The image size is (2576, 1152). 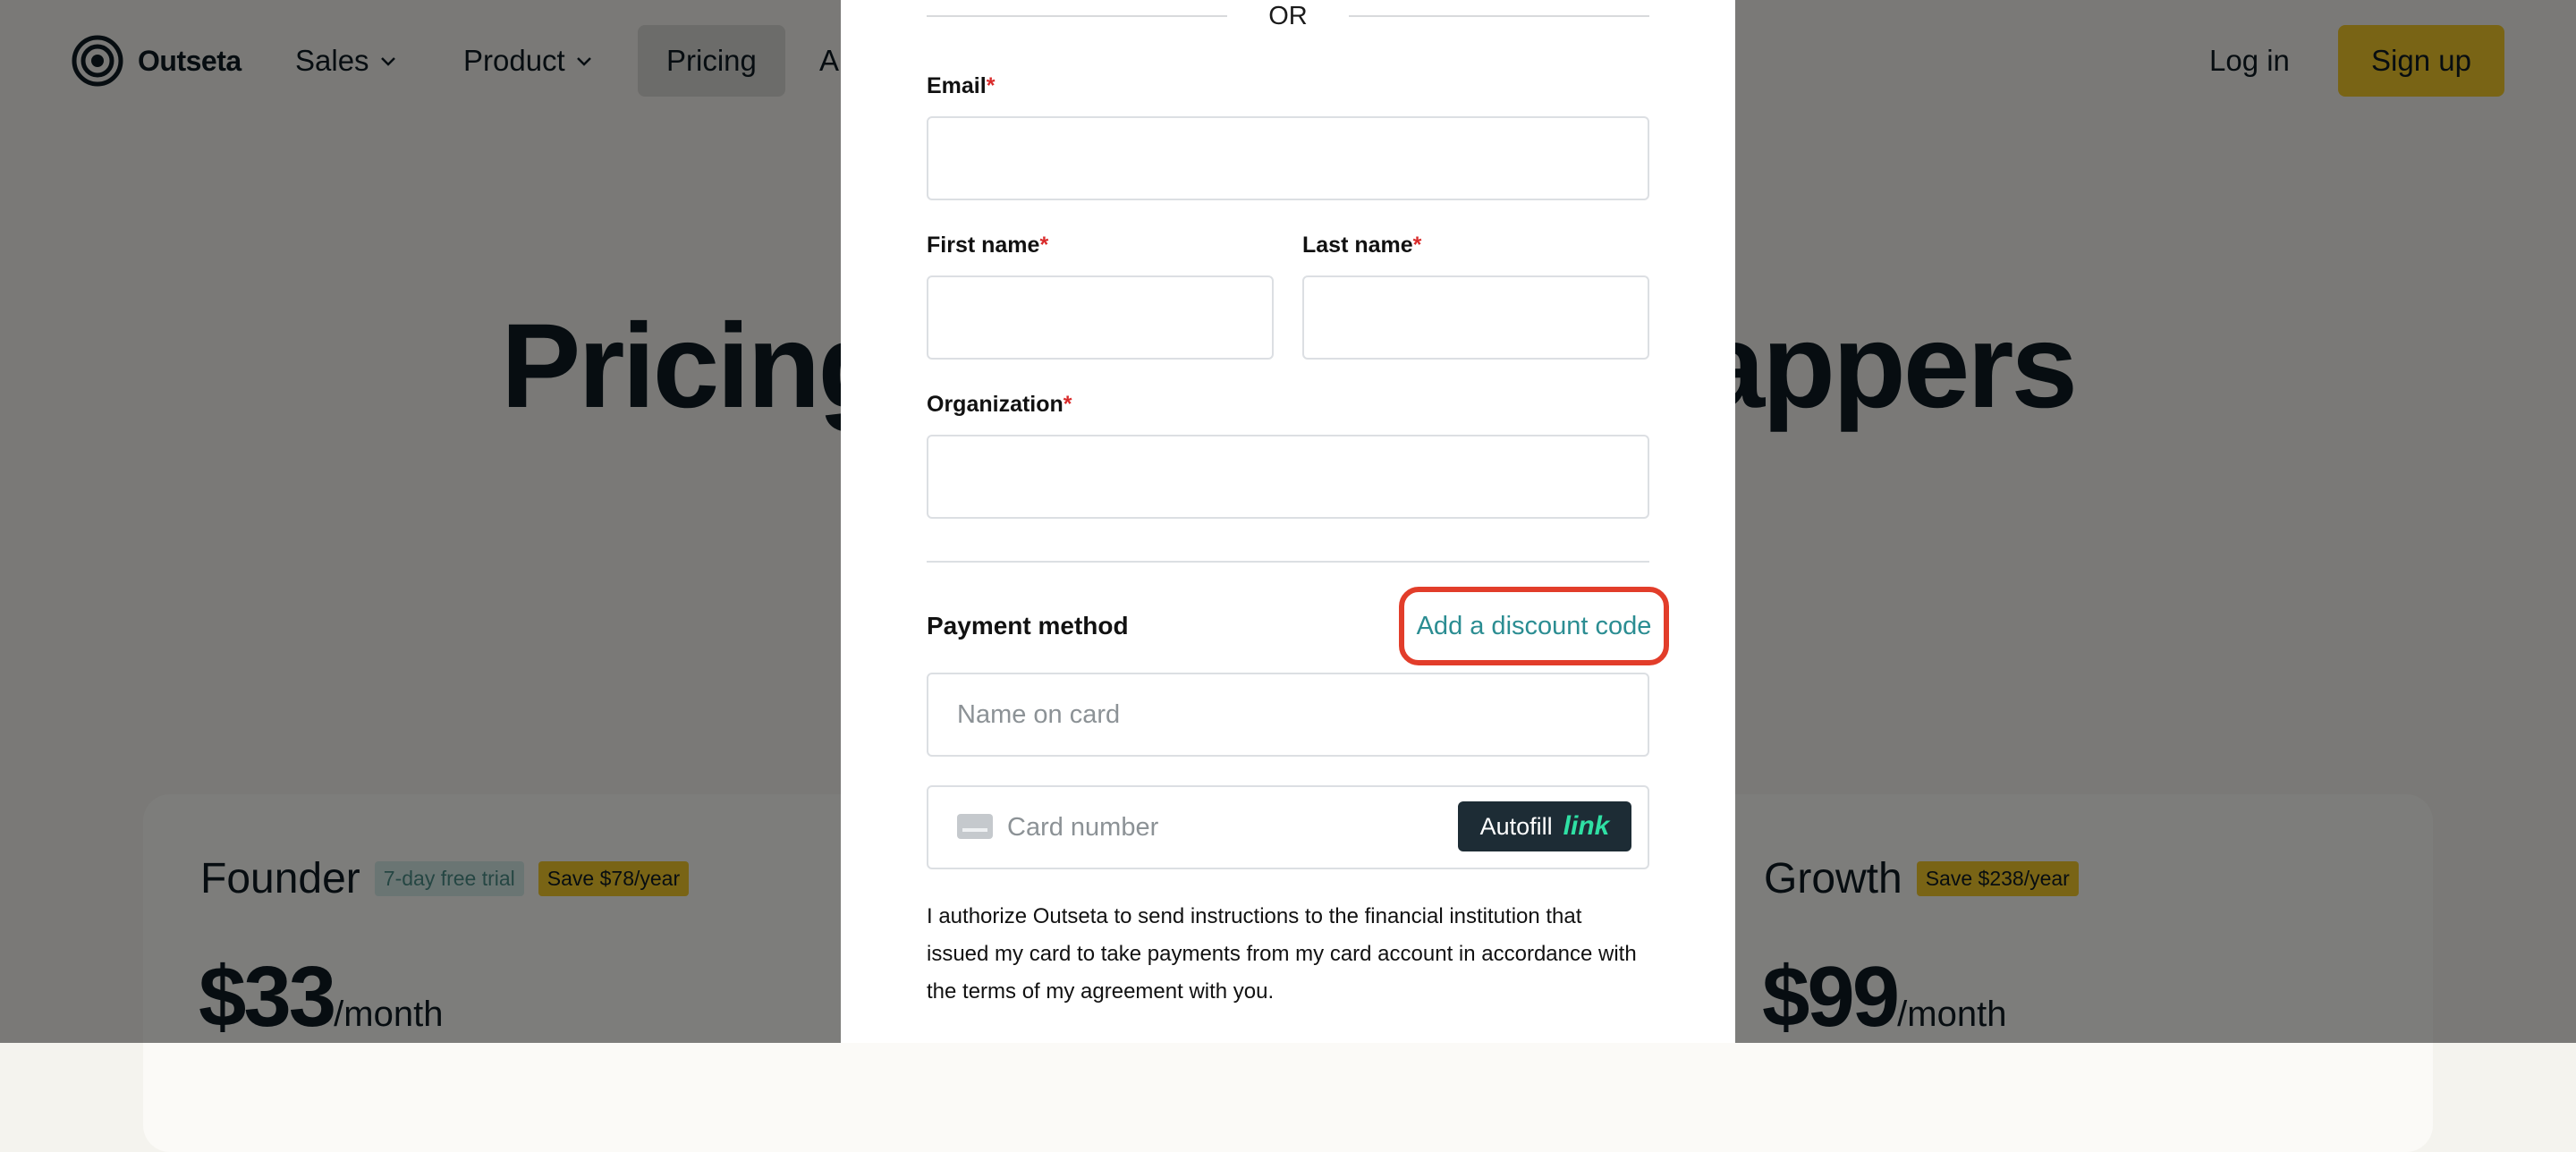 I want to click on organization-label-text: Organization, so click(x=995, y=404).